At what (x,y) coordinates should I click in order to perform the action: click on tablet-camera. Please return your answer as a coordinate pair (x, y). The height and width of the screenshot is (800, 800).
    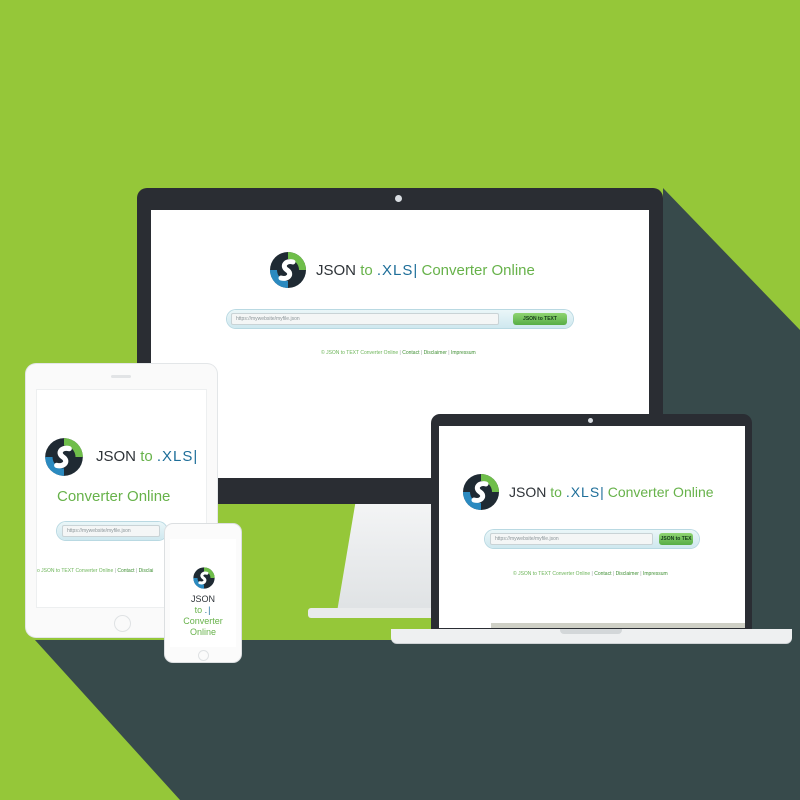
    Looking at the image, I should click on (121, 376).